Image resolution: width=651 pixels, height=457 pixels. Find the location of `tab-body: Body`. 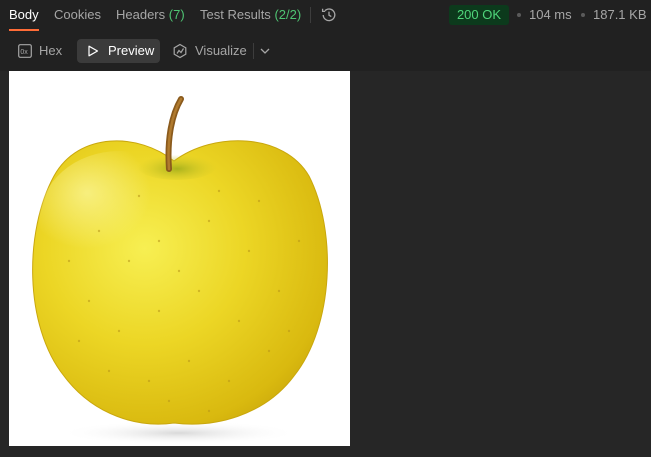

tab-body: Body is located at coordinates (24, 15).